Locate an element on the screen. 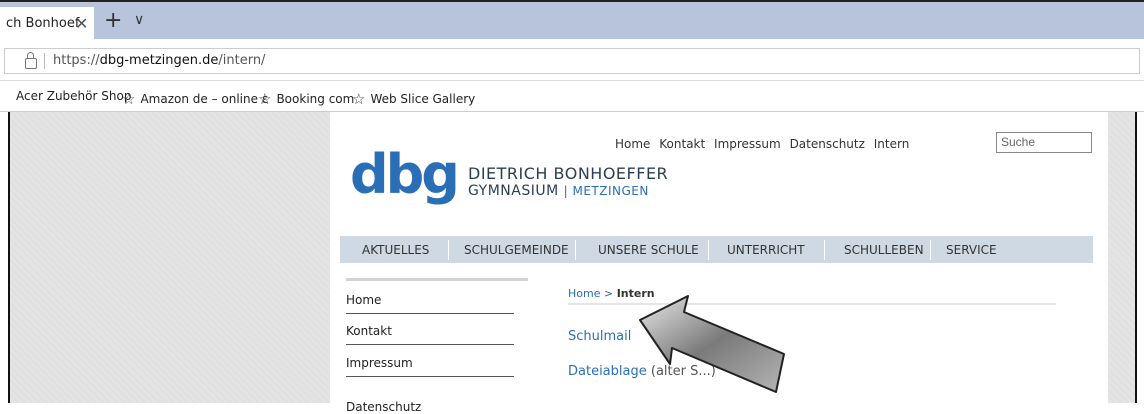 The width and height of the screenshot is (1144, 414). tab-title: ch Bonhoef is located at coordinates (43, 23).